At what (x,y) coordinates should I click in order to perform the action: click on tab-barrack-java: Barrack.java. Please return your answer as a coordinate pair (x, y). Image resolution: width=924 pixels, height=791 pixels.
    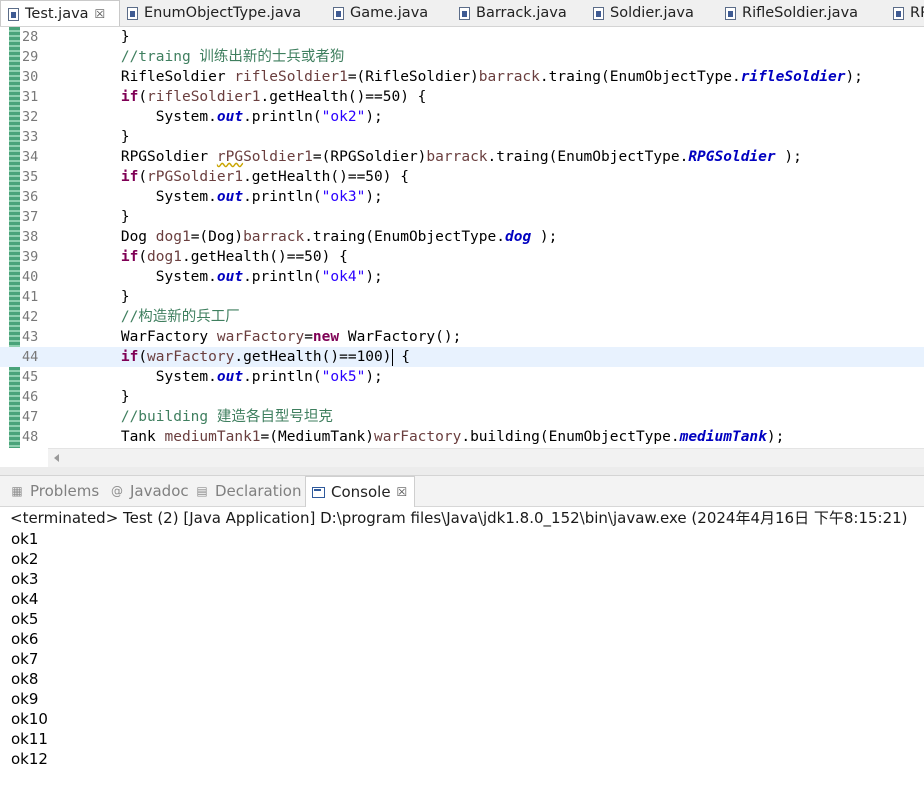
    Looking at the image, I should click on (509, 13).